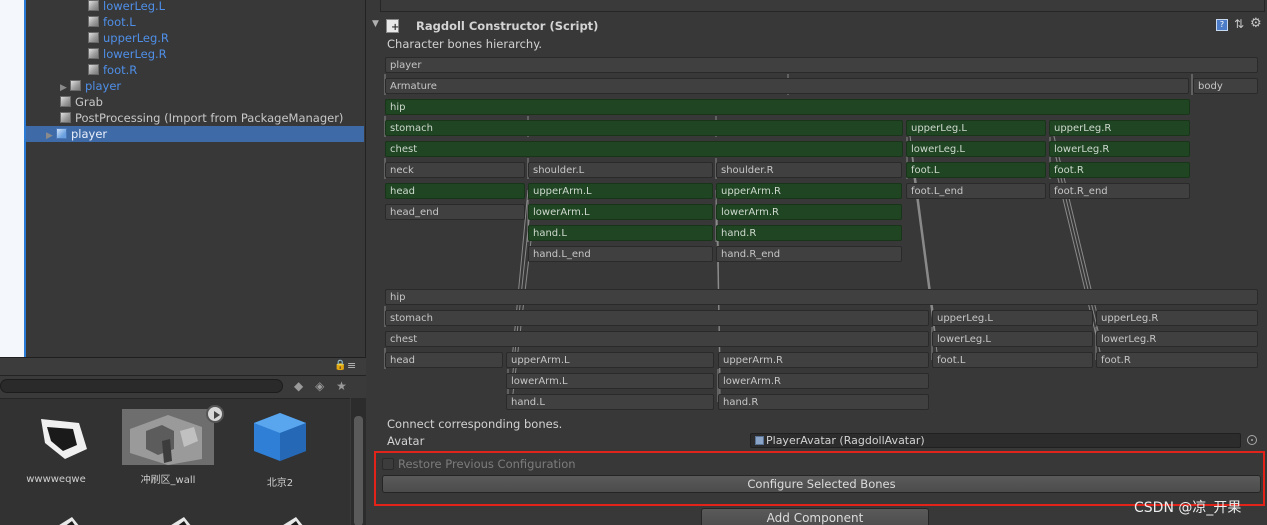 Image resolution: width=1267 pixels, height=525 pixels. What do you see at coordinates (823, 402) in the screenshot?
I see `map-field-hand-r: hand.R` at bounding box center [823, 402].